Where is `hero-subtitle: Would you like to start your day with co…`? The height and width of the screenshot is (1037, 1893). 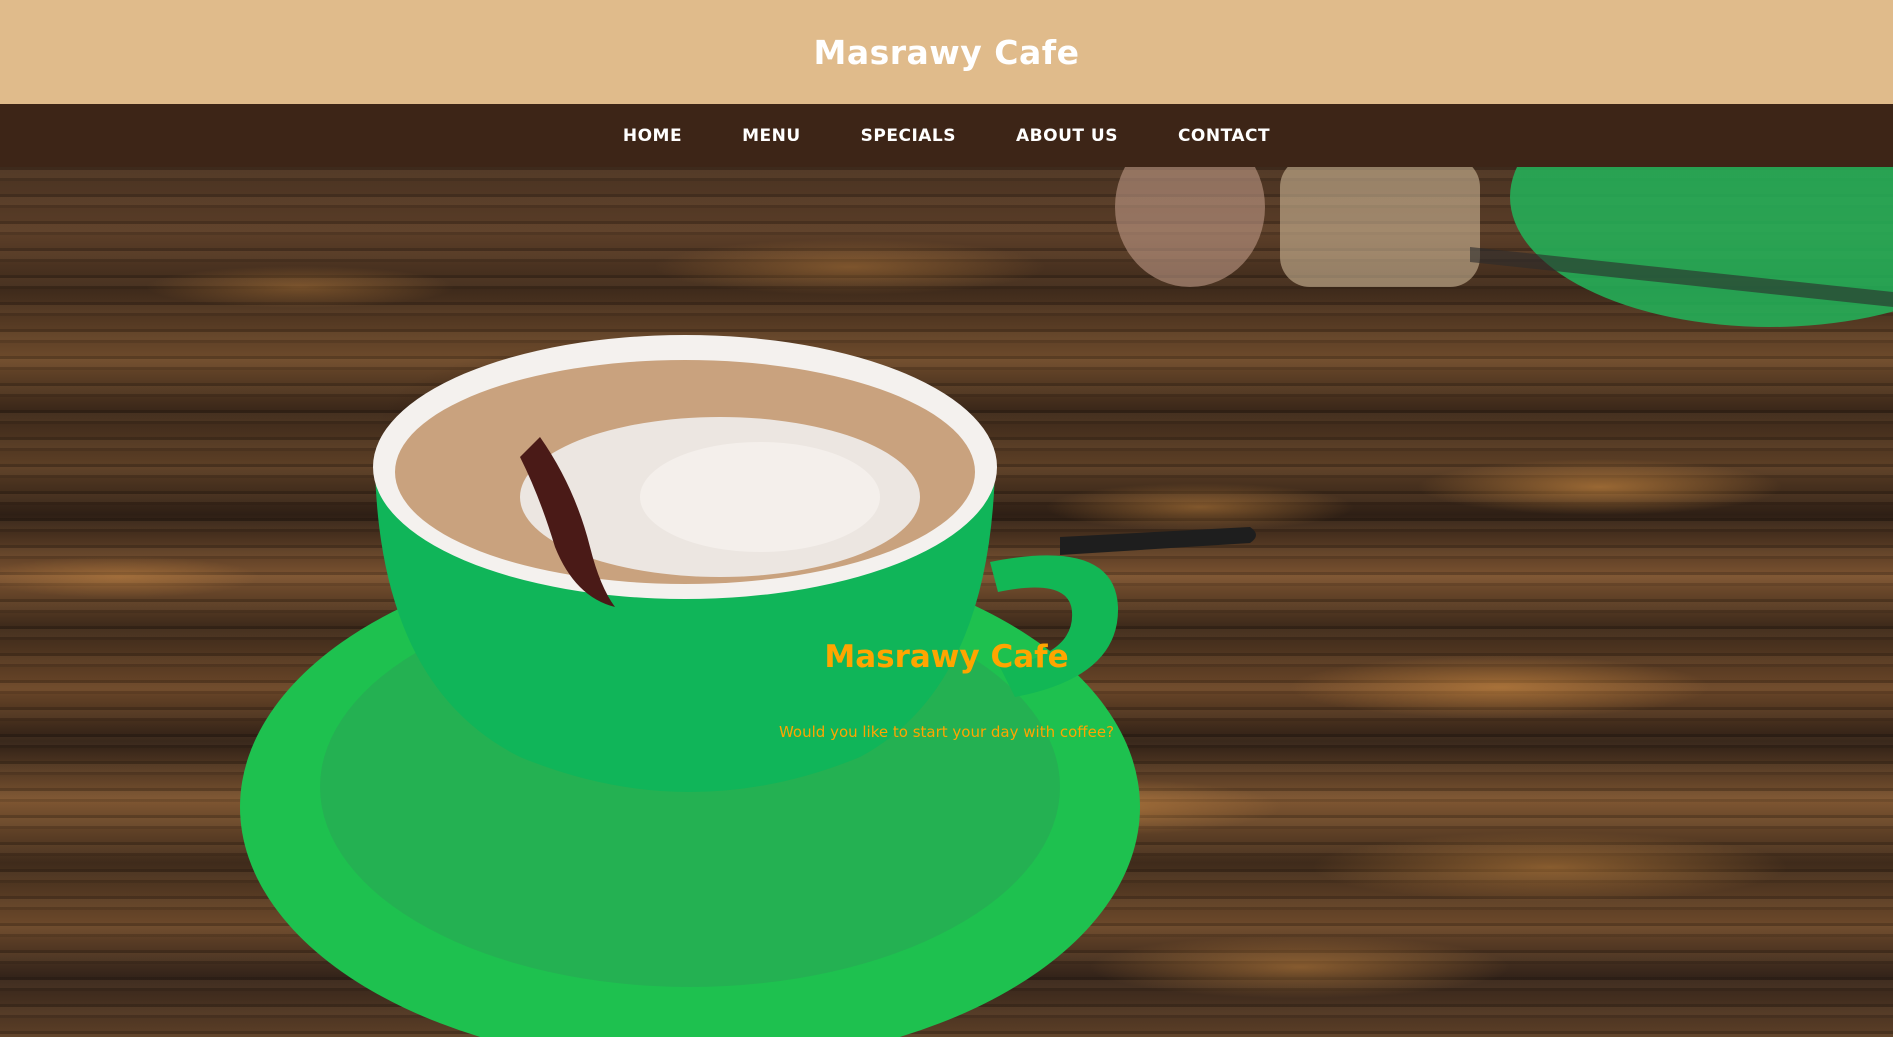 hero-subtitle: Would you like to start your day with co… is located at coordinates (946, 732).